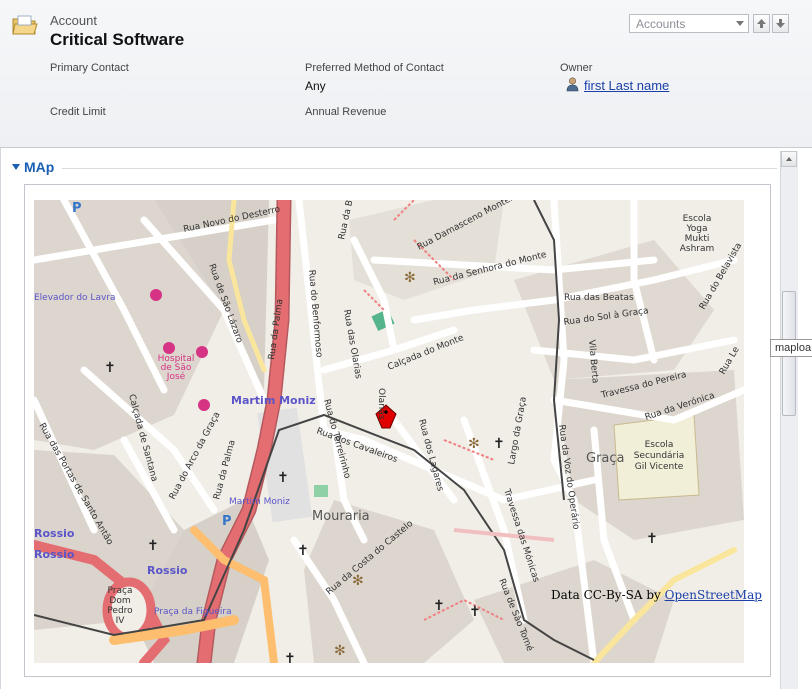  Describe the element at coordinates (121, 621) in the screenshot. I see `map-label: IV` at that location.